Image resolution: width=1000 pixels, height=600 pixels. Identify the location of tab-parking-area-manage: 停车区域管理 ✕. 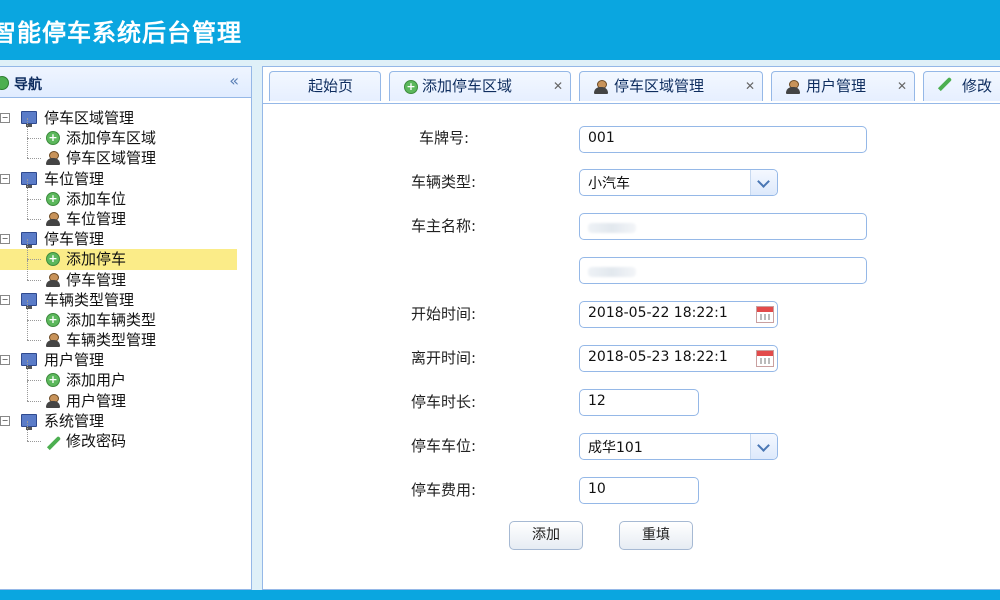
(671, 86).